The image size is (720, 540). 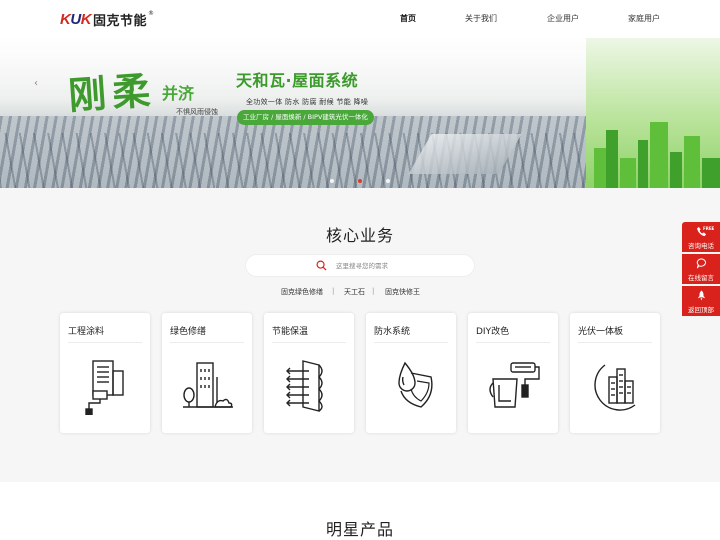 I want to click on insulation-wall-icon, so click(x=304, y=386).